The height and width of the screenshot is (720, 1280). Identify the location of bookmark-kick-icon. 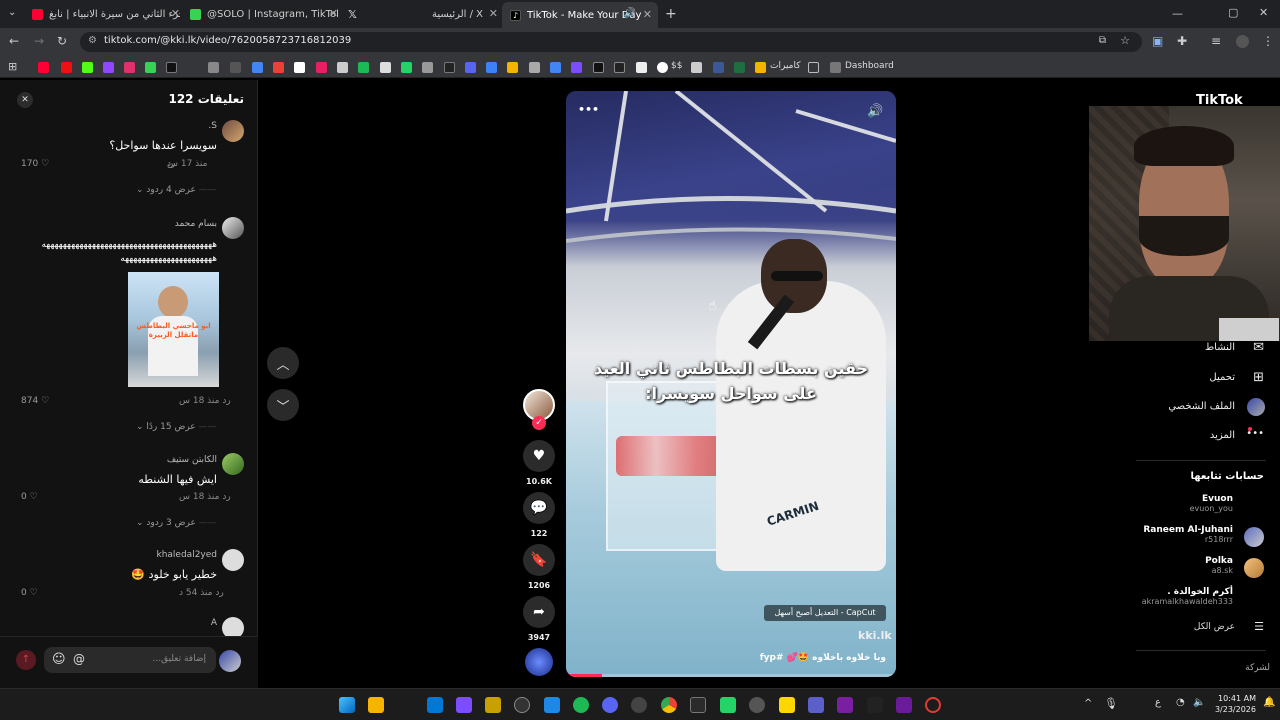
(87, 67).